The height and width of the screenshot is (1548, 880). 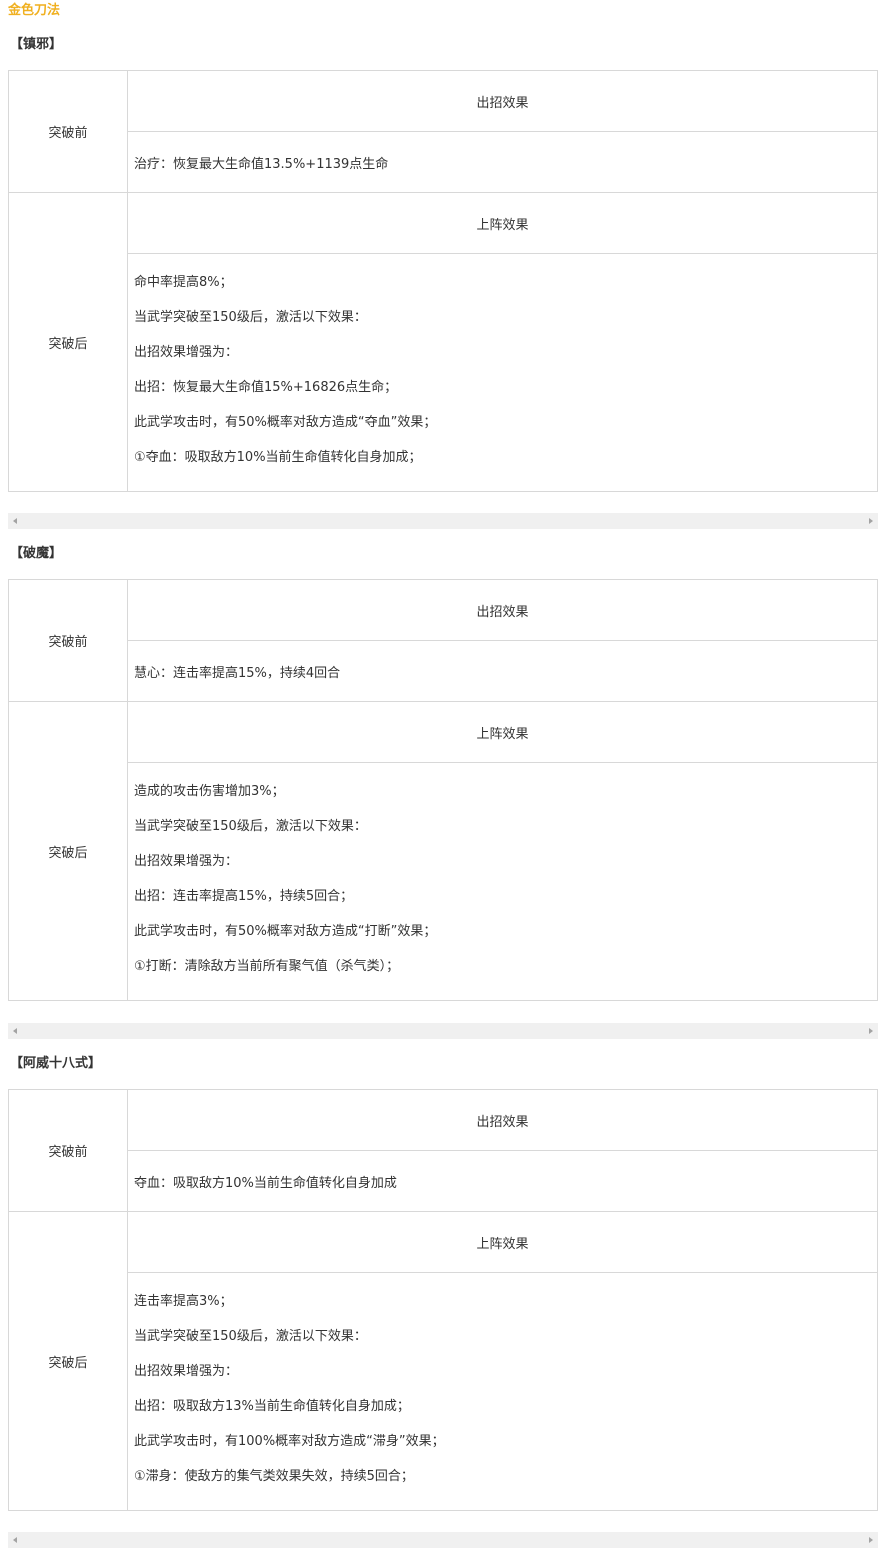 What do you see at coordinates (274, 1476) in the screenshot?
I see `effect-line: ①滞身：使敌方的集气类效果失效，持续5回合；` at bounding box center [274, 1476].